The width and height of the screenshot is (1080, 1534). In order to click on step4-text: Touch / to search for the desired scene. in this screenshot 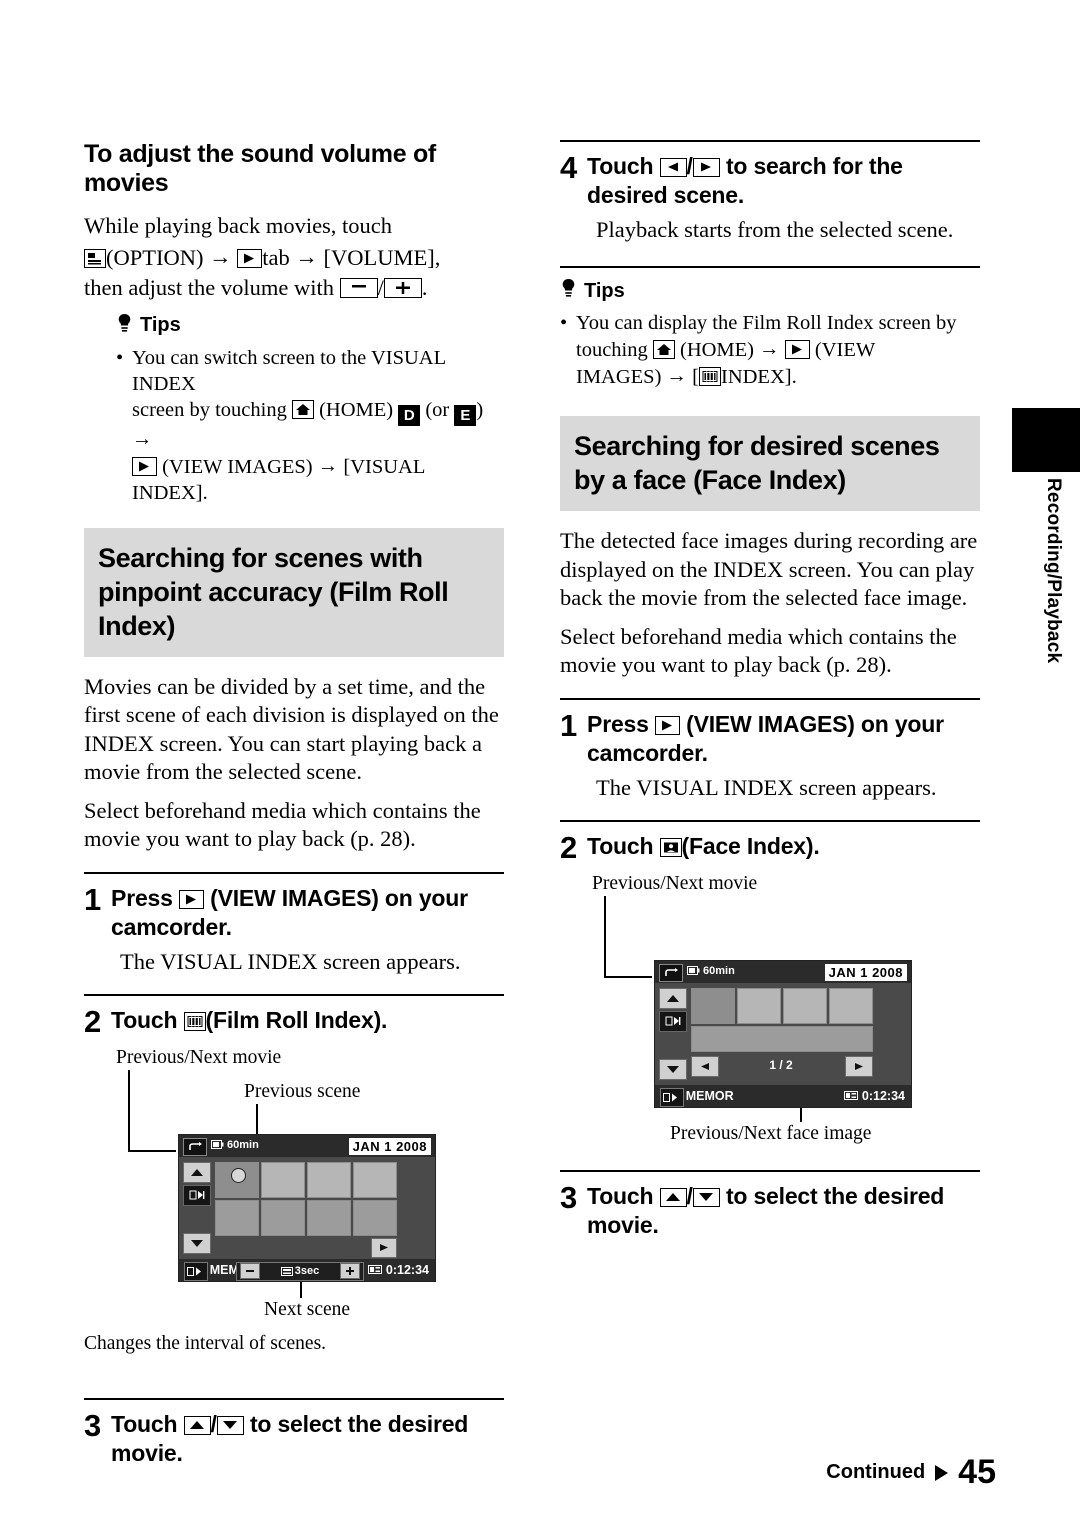, I will do `click(745, 180)`.